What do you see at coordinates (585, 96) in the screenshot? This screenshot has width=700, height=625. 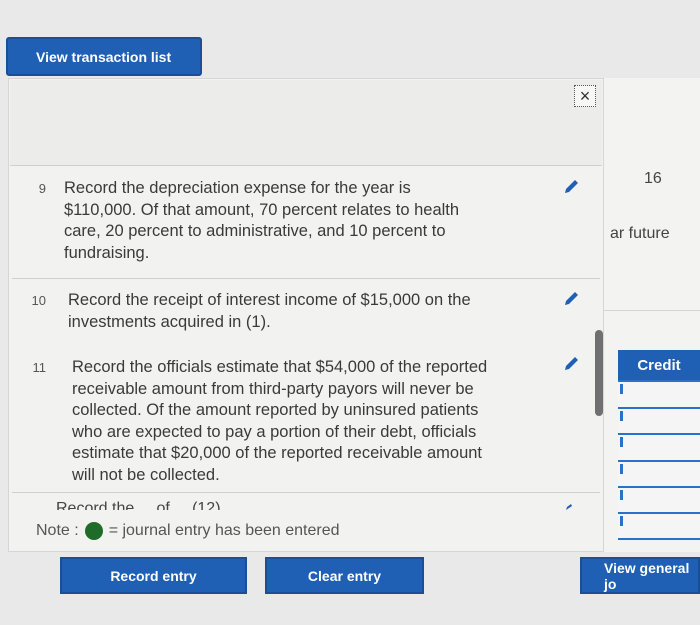 I see `close-icon: ×` at bounding box center [585, 96].